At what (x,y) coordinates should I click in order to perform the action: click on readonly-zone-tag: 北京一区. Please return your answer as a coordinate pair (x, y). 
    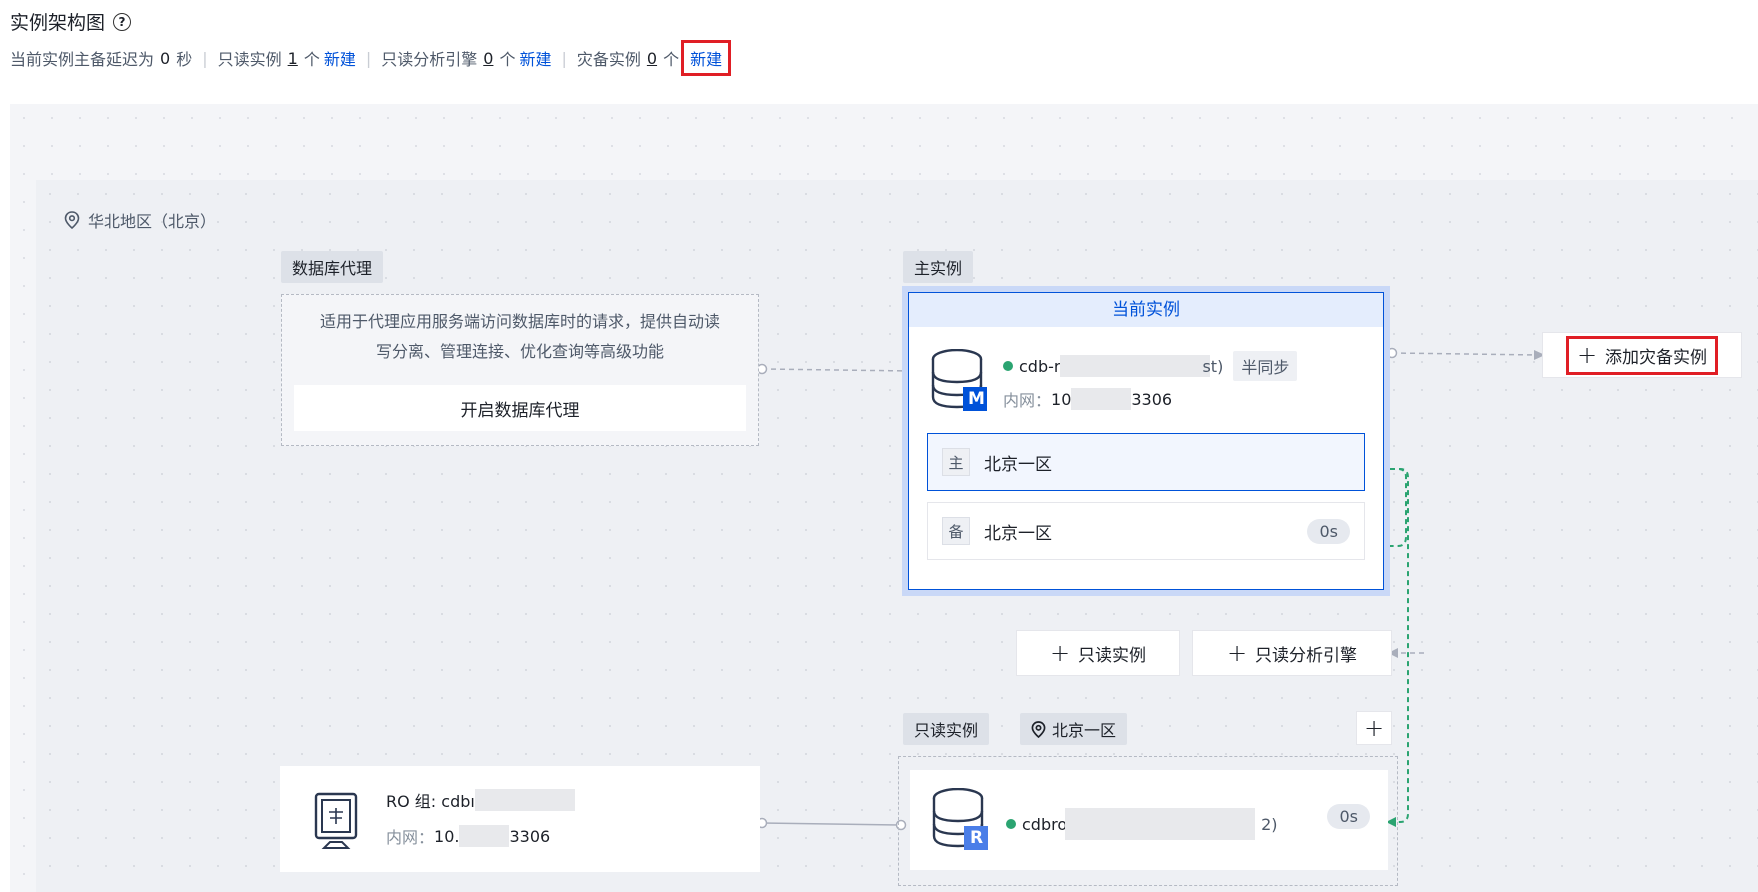
    Looking at the image, I should click on (1074, 729).